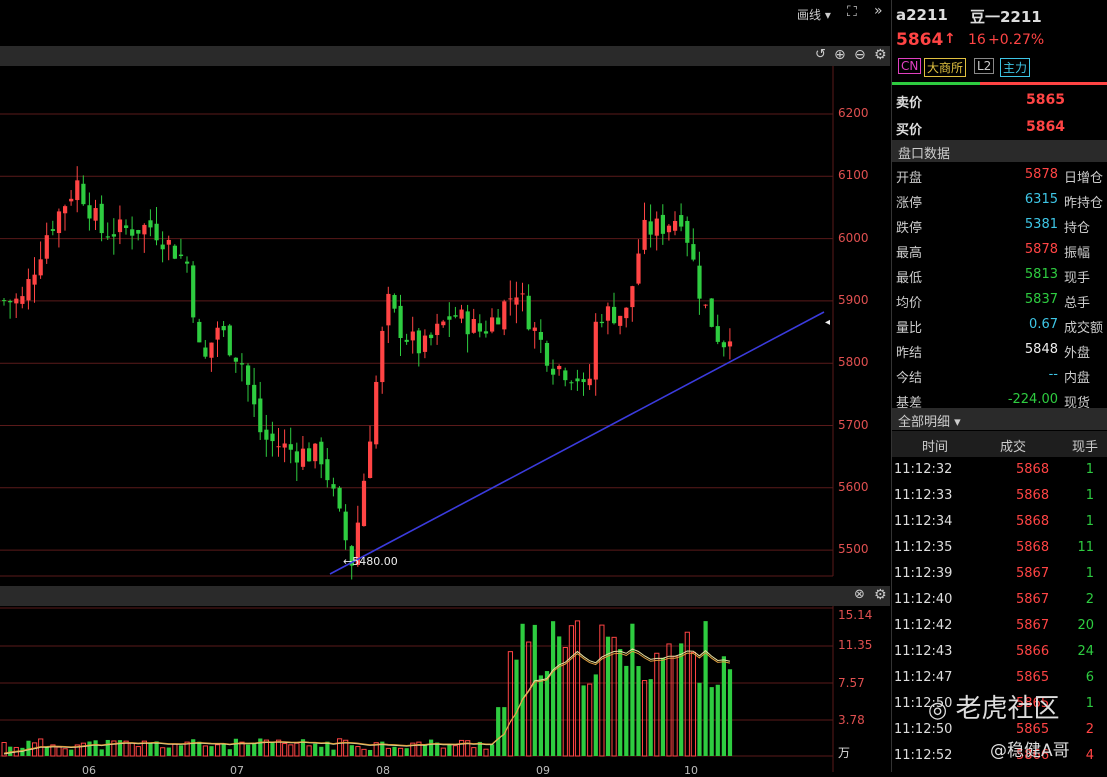 This screenshot has height=777, width=1107. I want to click on trades-title: 全部明细 ▾, so click(929, 420).